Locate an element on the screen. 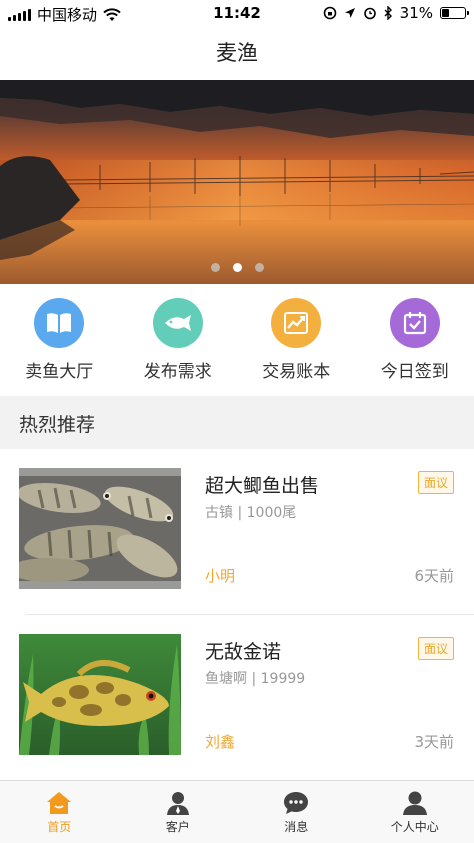 Image resolution: width=474 pixels, height=843 pixels. tab-home: 首页 is located at coordinates (59, 812).